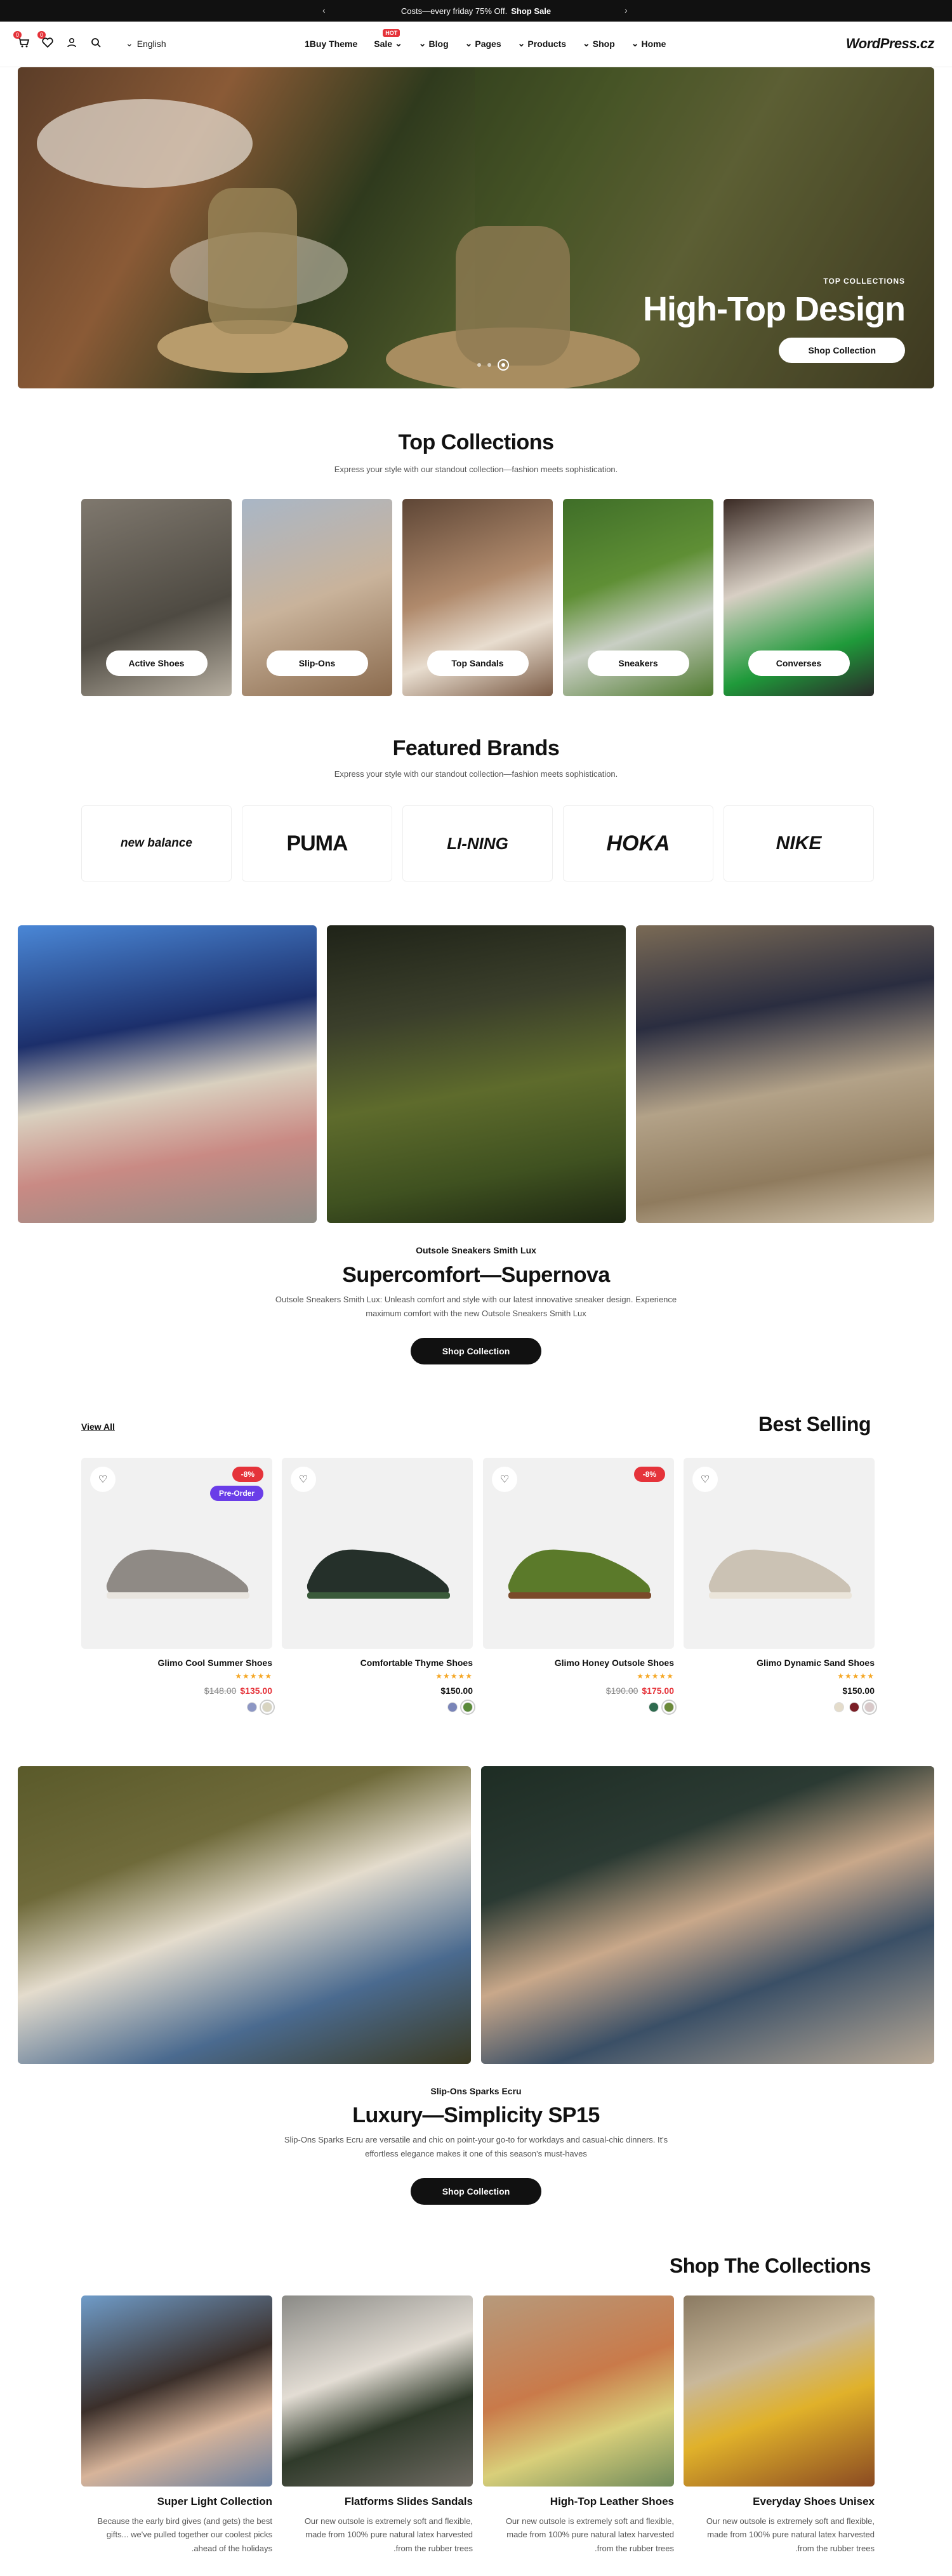 Image resolution: width=952 pixels, height=2576 pixels. I want to click on product-card: ♡ Comfortable Thyme Shoes ★★★★★ $150.00, so click(379, 1587).